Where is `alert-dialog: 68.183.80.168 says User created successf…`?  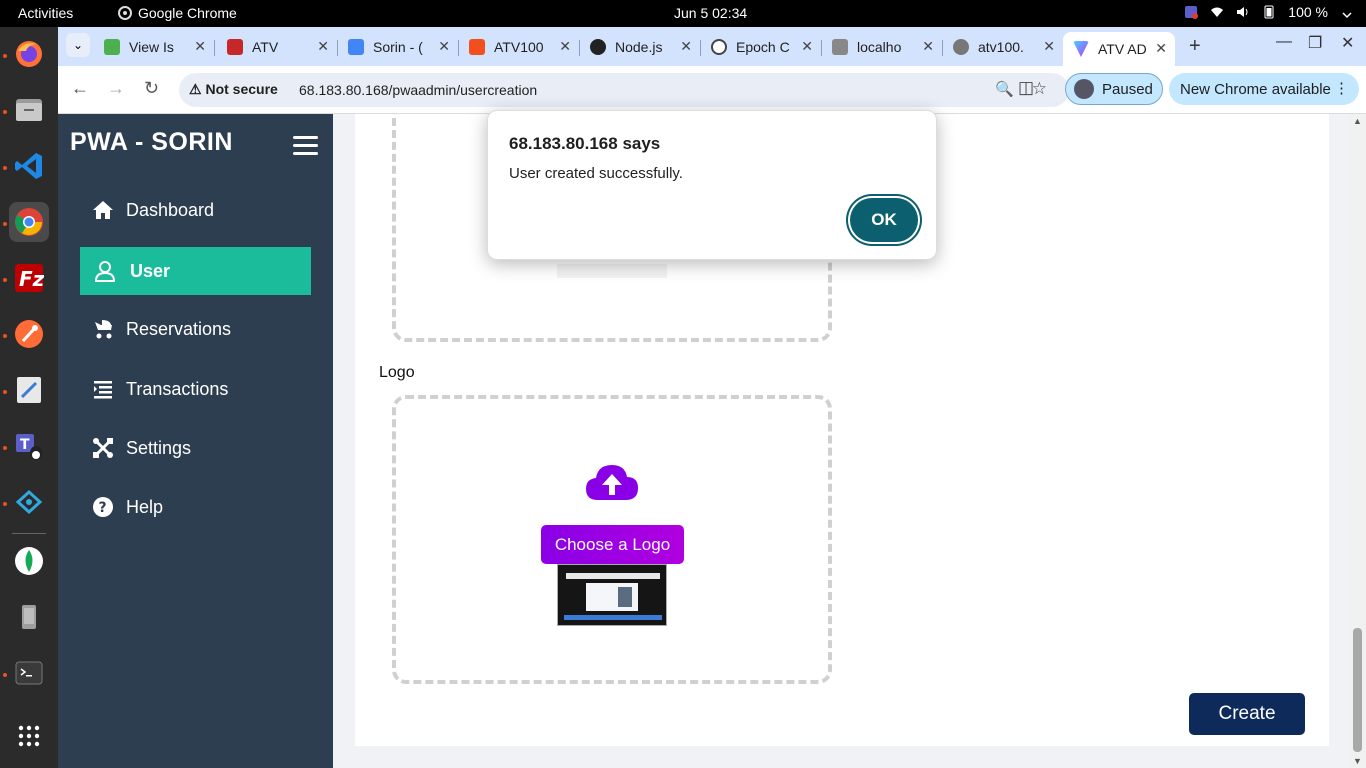
alert-dialog: 68.183.80.168 says User created successf… is located at coordinates (712, 185).